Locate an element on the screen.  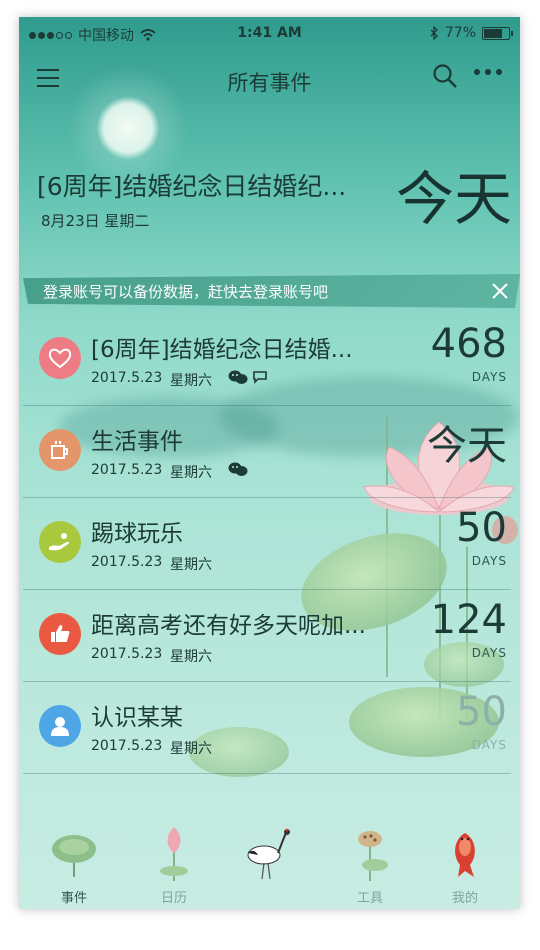
battery-icon is located at coordinates (497, 33).